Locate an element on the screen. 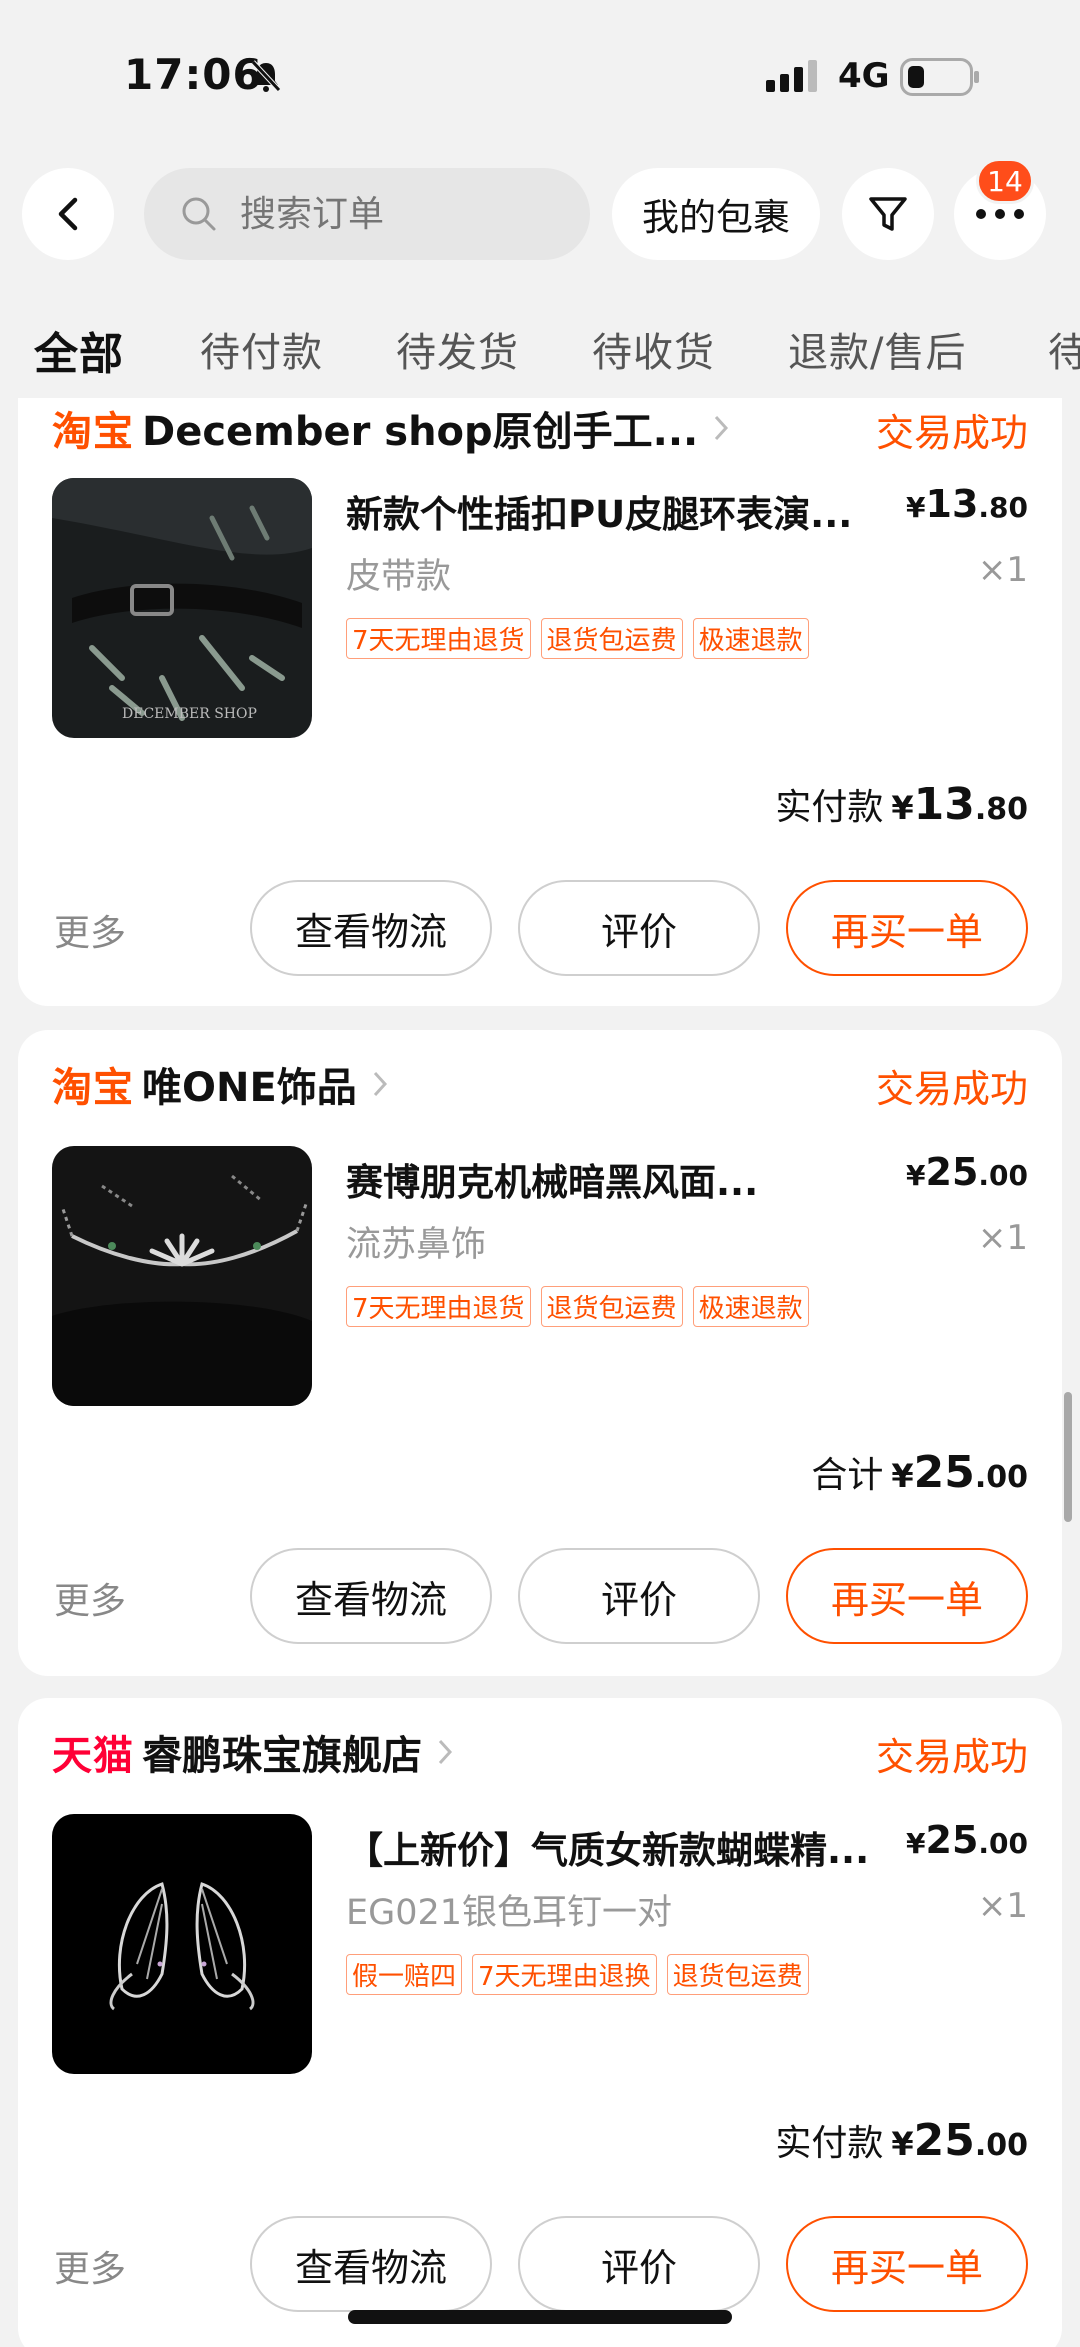  order-total: 实付款 ¥13.80 is located at coordinates (901, 804).